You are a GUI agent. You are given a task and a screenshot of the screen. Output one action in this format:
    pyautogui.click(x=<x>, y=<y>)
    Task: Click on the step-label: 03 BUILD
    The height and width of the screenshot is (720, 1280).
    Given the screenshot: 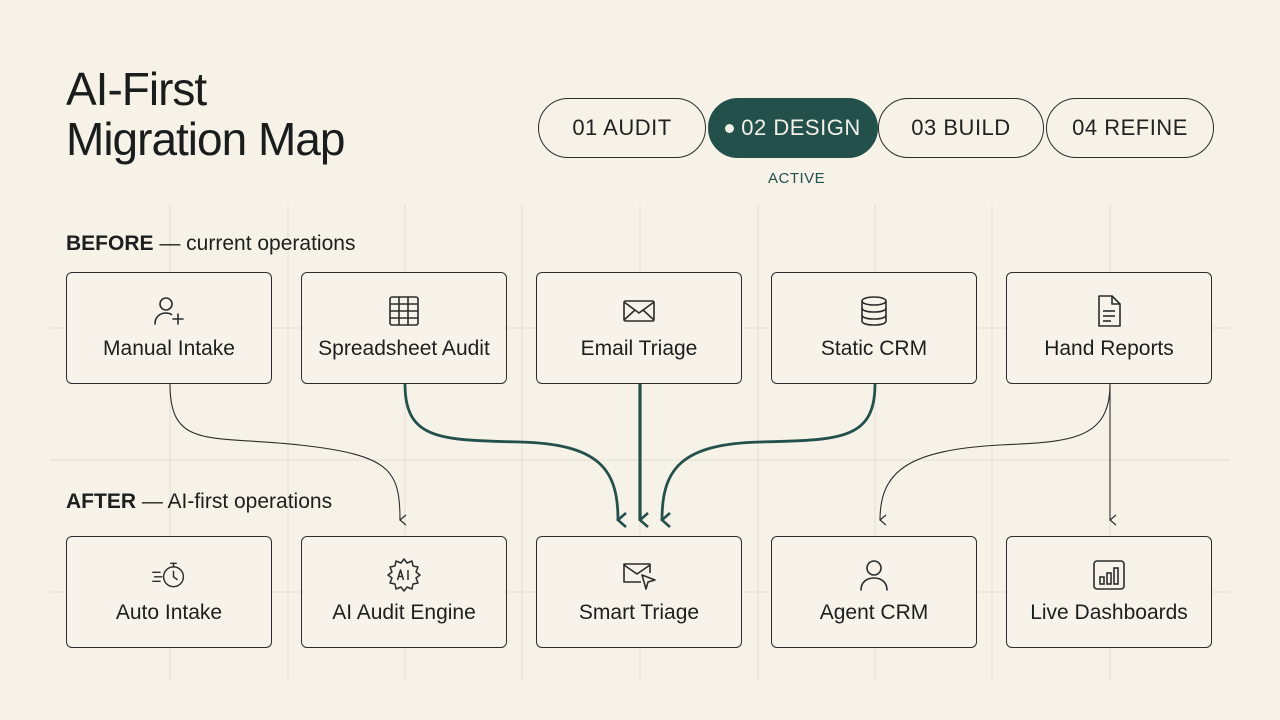 What is the action you would take?
    pyautogui.click(x=961, y=127)
    